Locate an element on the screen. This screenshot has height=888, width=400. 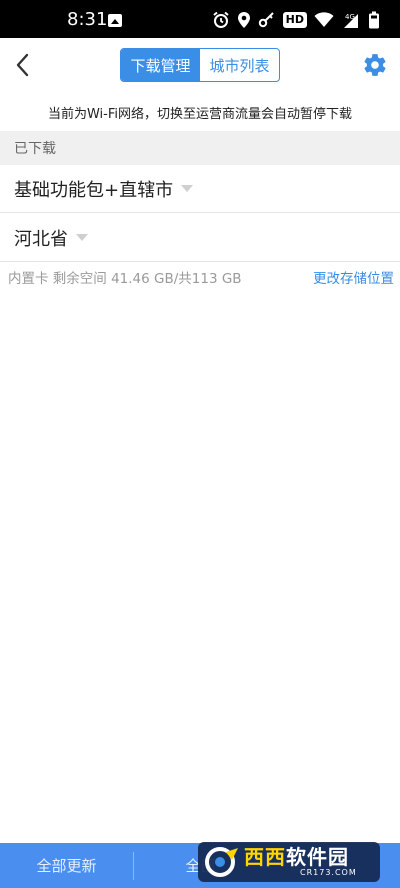
wifi-notice: 当前为Wi-Fi网络，切换至运营商流量会自动暂停下载 is located at coordinates (200, 112).